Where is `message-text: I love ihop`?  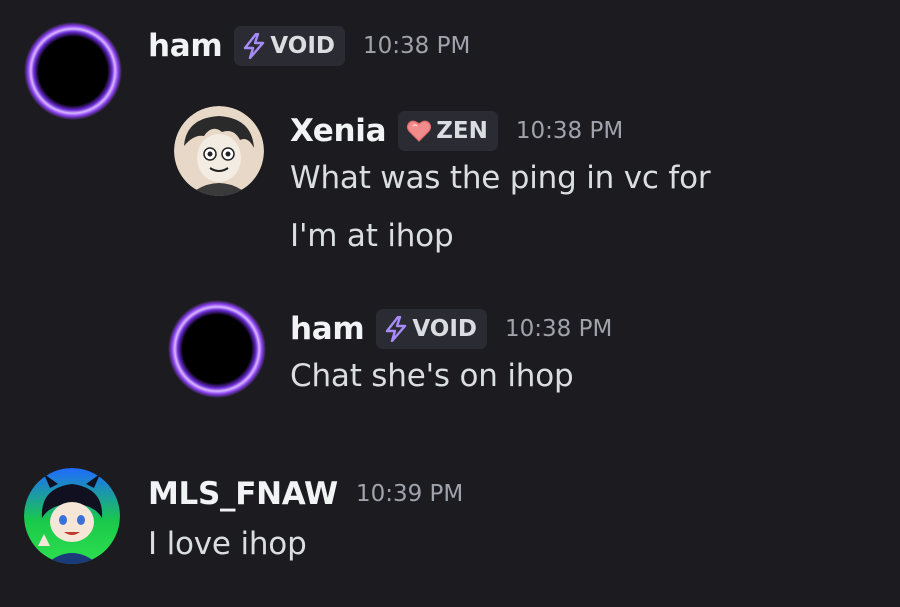
message-text: I love ihop is located at coordinates (227, 544).